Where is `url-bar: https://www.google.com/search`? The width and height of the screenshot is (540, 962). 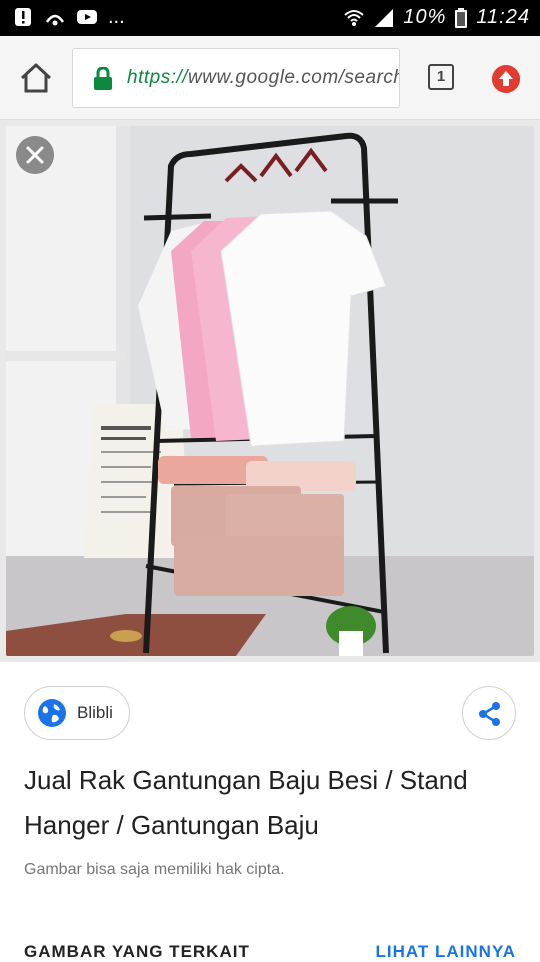
url-bar: https://www.google.com/search is located at coordinates (236, 78).